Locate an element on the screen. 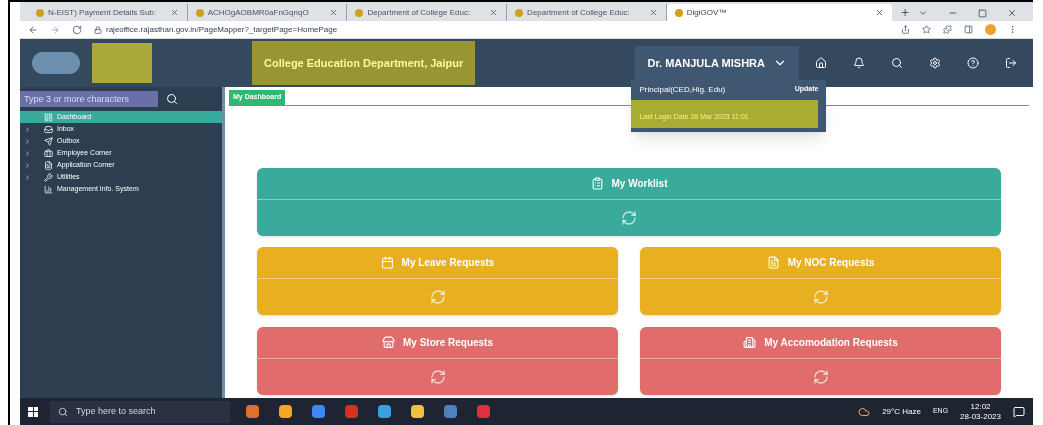 This screenshot has height=425, width=1043. profile-avatar is located at coordinates (990, 29).